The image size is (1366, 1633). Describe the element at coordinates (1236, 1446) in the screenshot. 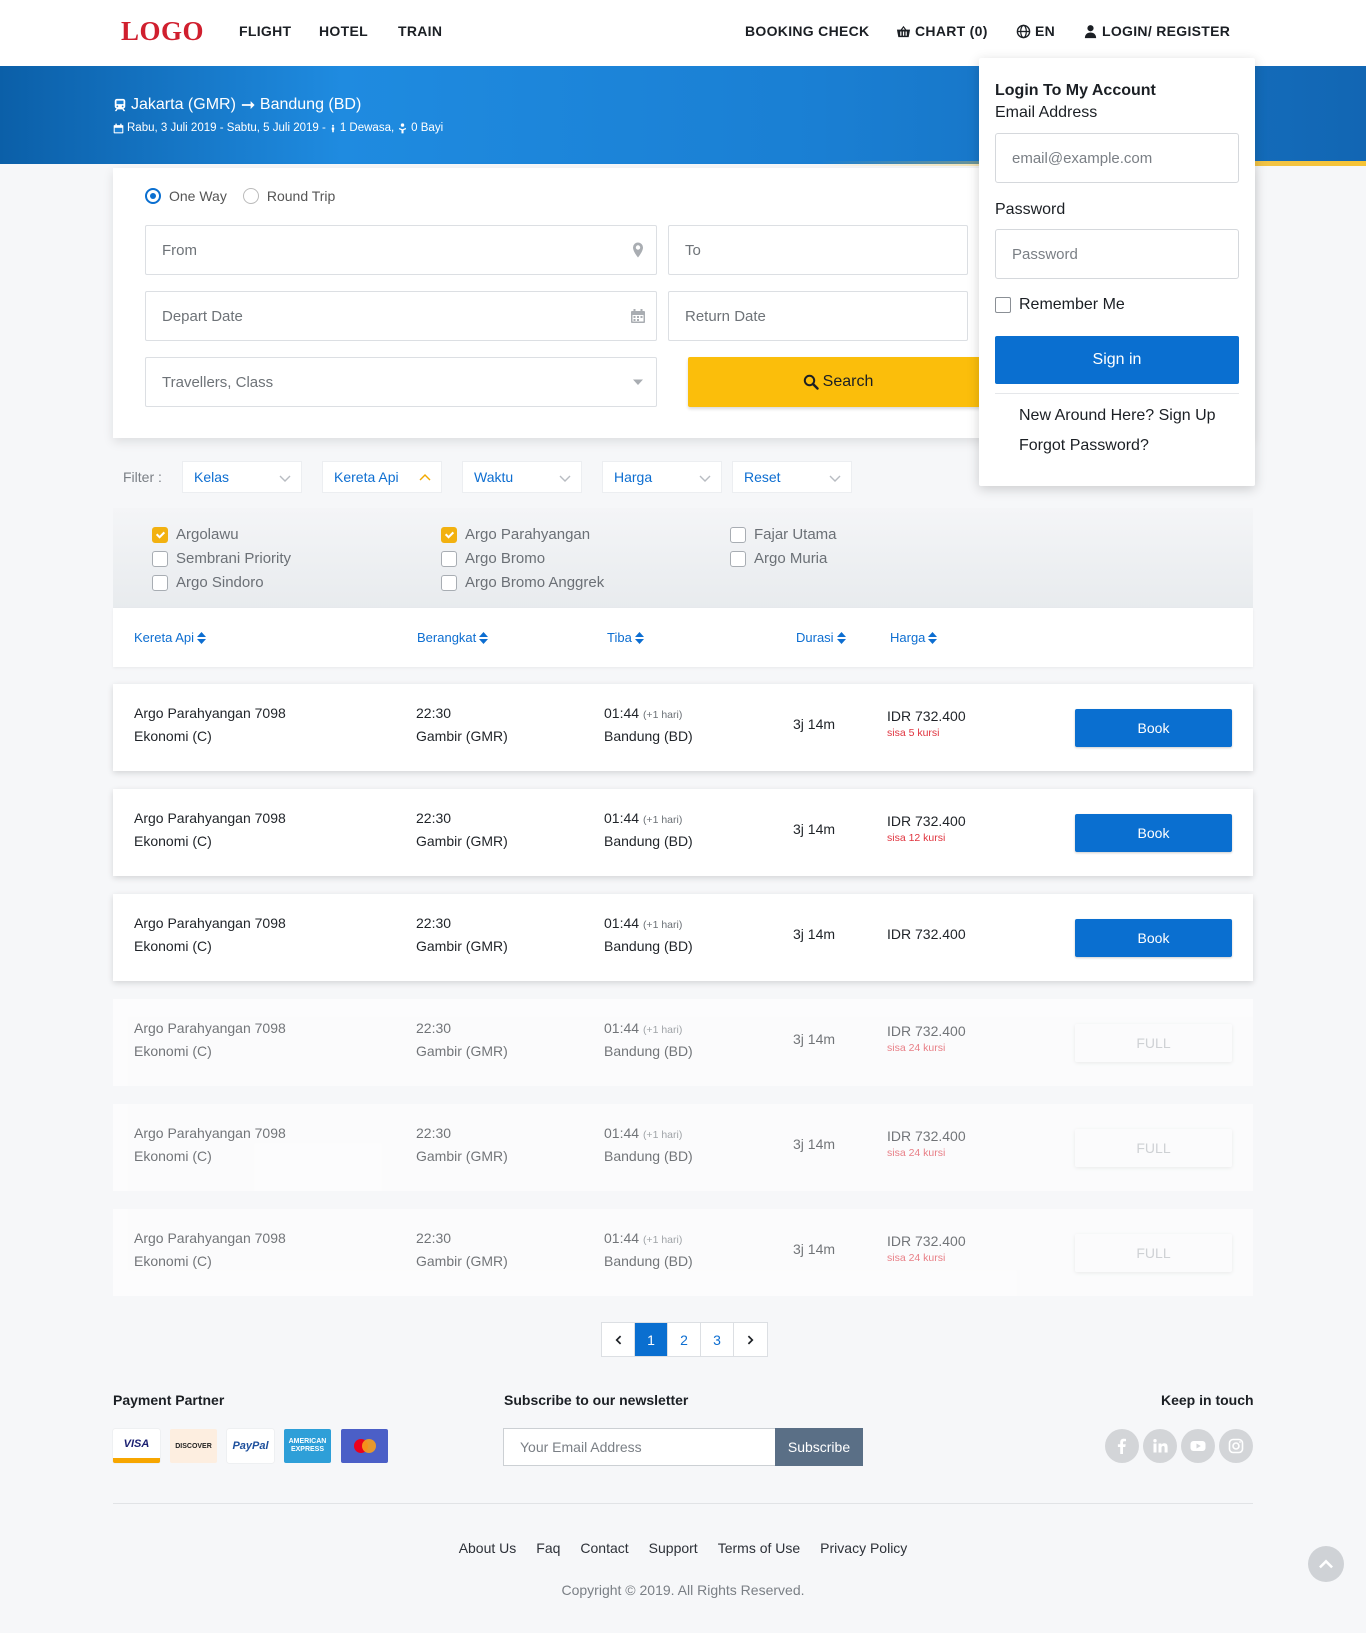

I see `instagram-link` at that location.